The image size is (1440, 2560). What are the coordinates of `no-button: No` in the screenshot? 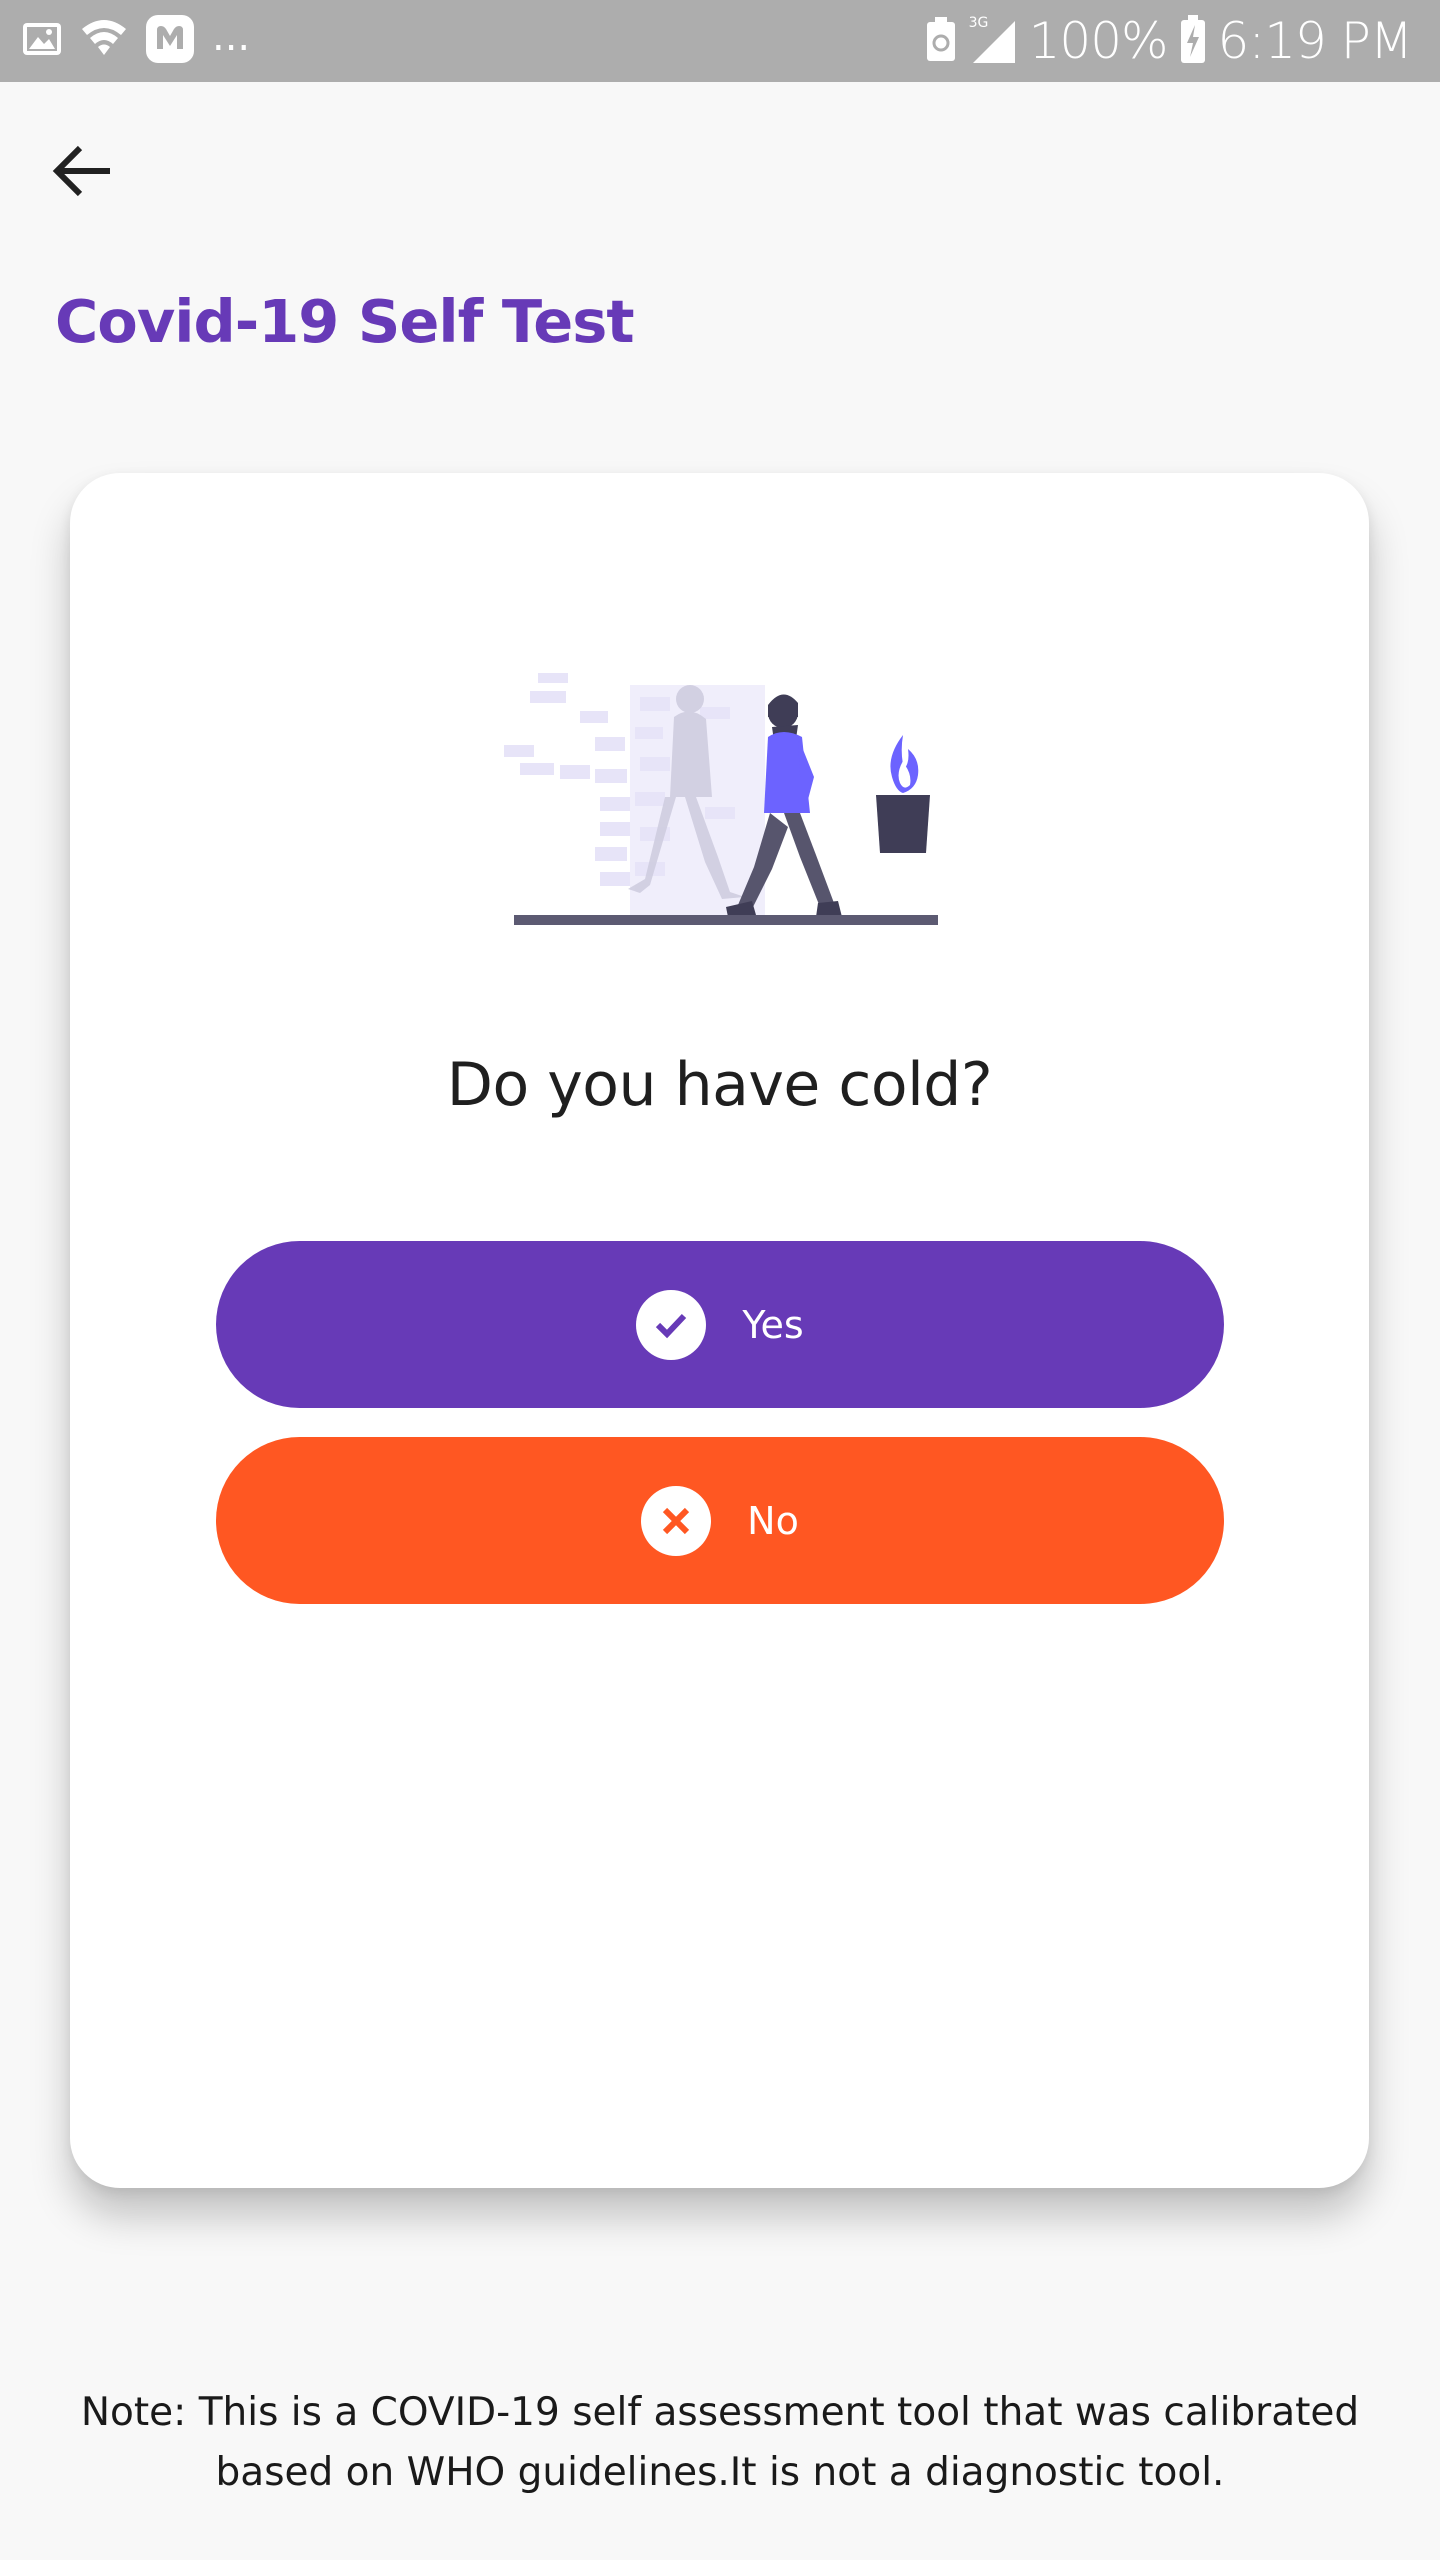 It's located at (720, 1520).